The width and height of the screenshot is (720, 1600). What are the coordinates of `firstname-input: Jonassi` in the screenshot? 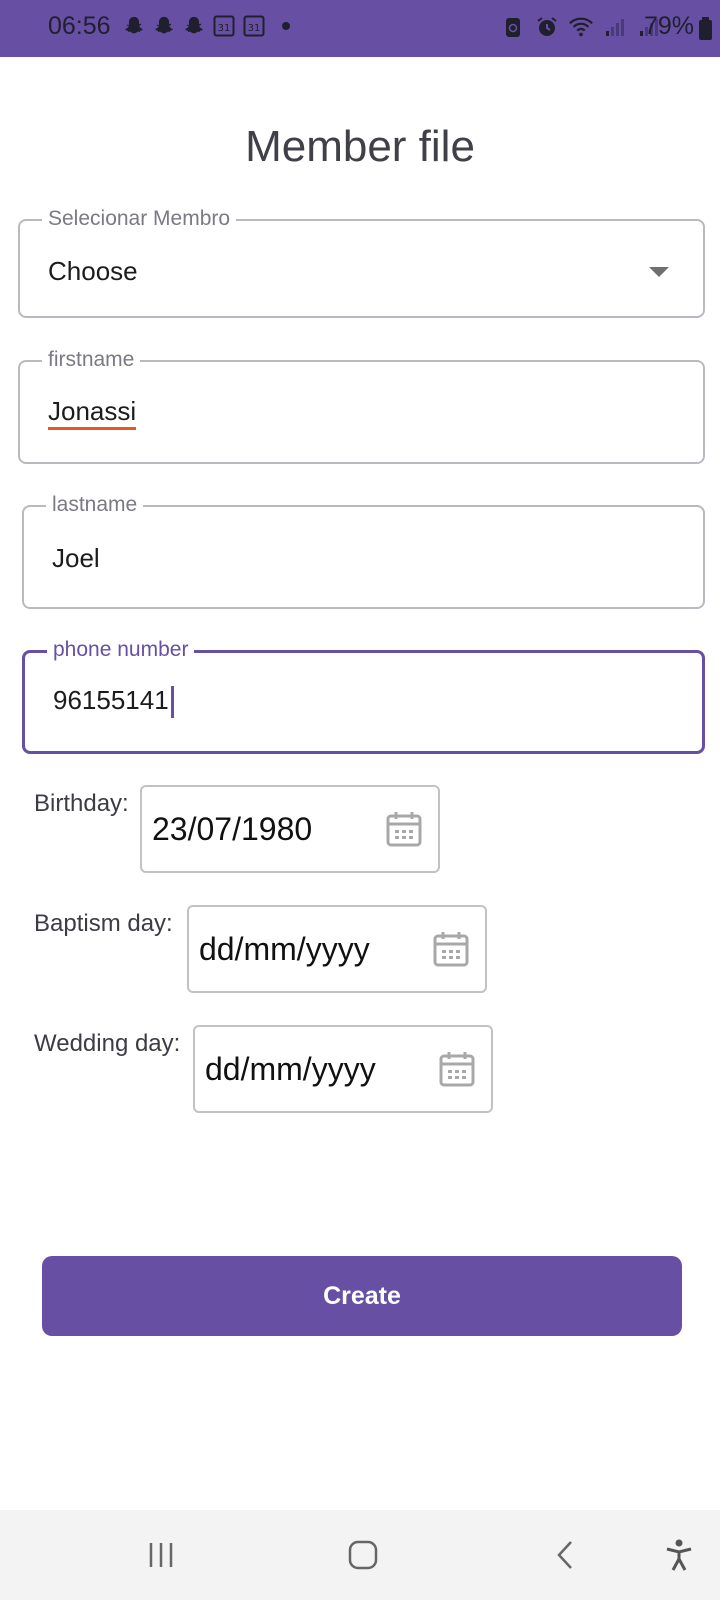 It's located at (92, 413).